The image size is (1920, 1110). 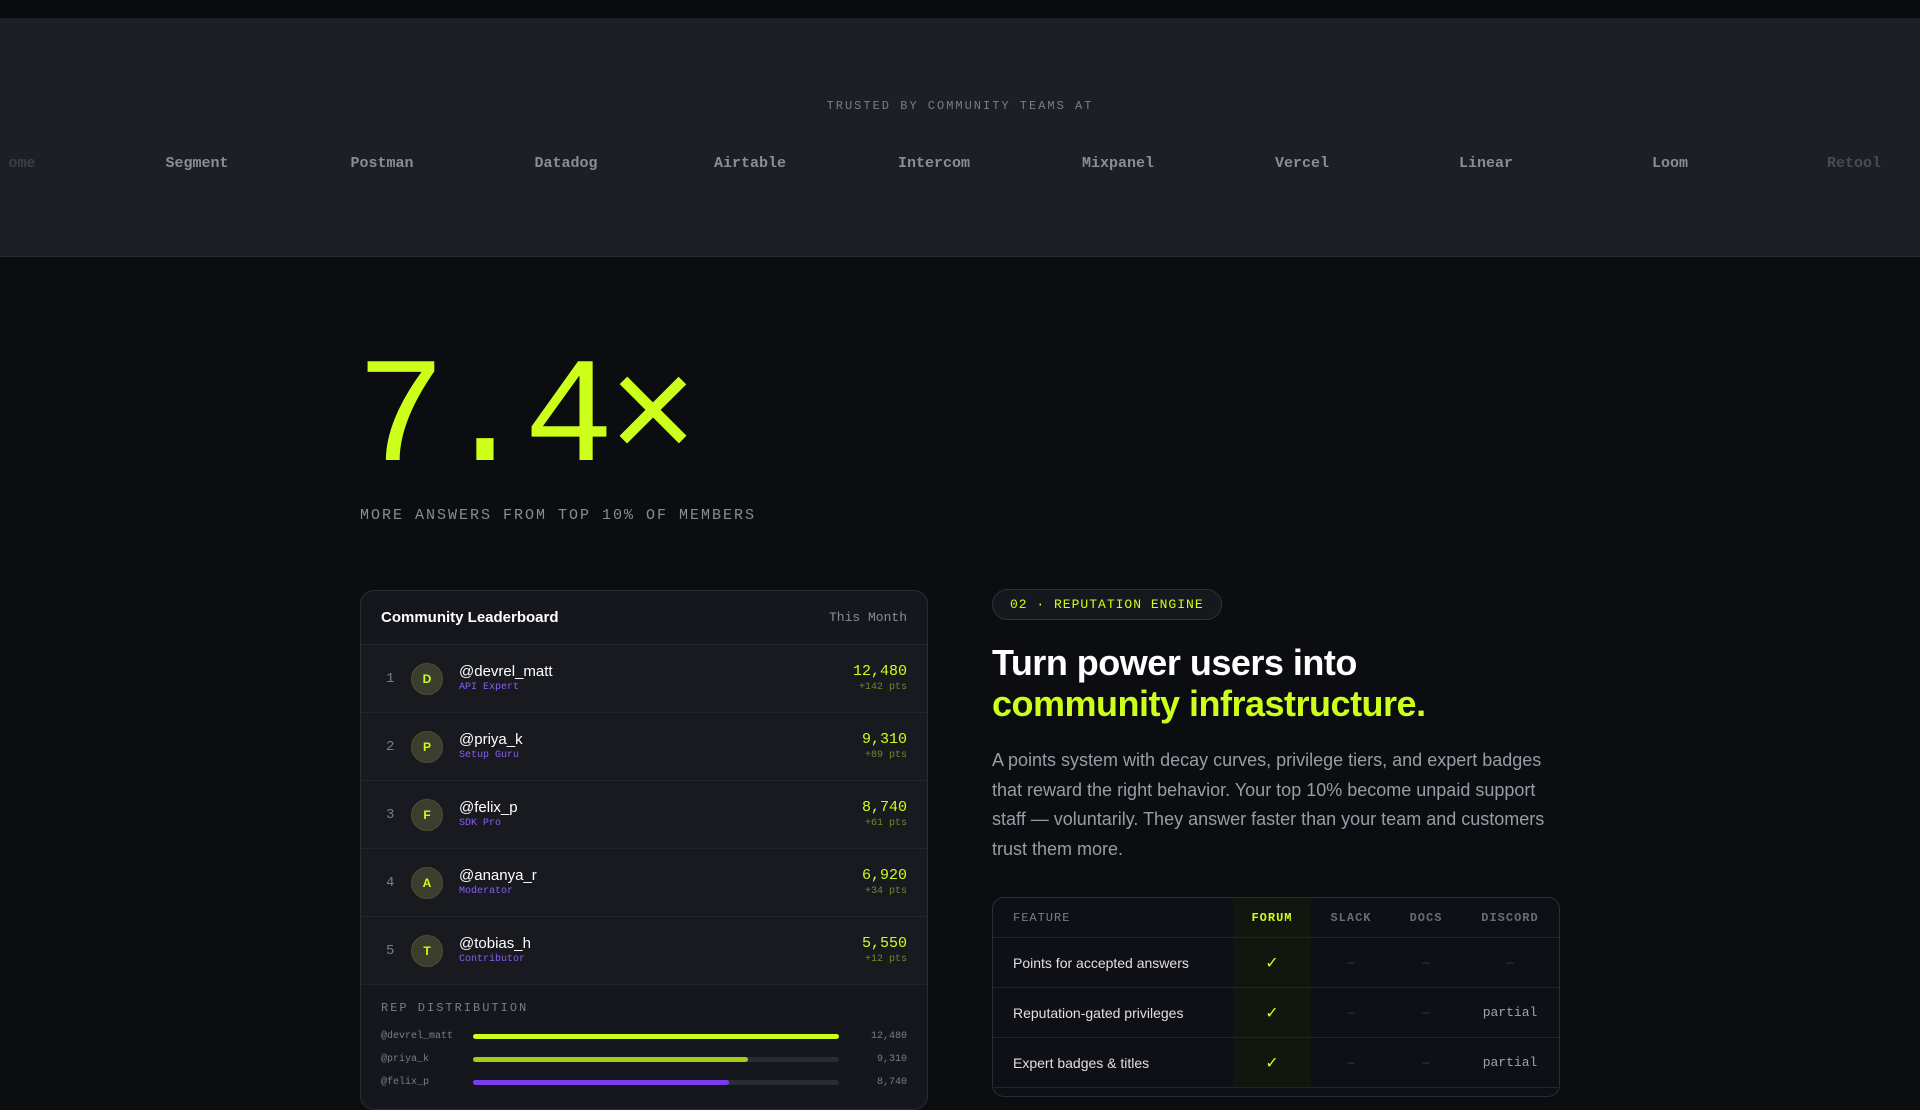 What do you see at coordinates (885, 959) in the screenshot?
I see `score-delta: +12 pts` at bounding box center [885, 959].